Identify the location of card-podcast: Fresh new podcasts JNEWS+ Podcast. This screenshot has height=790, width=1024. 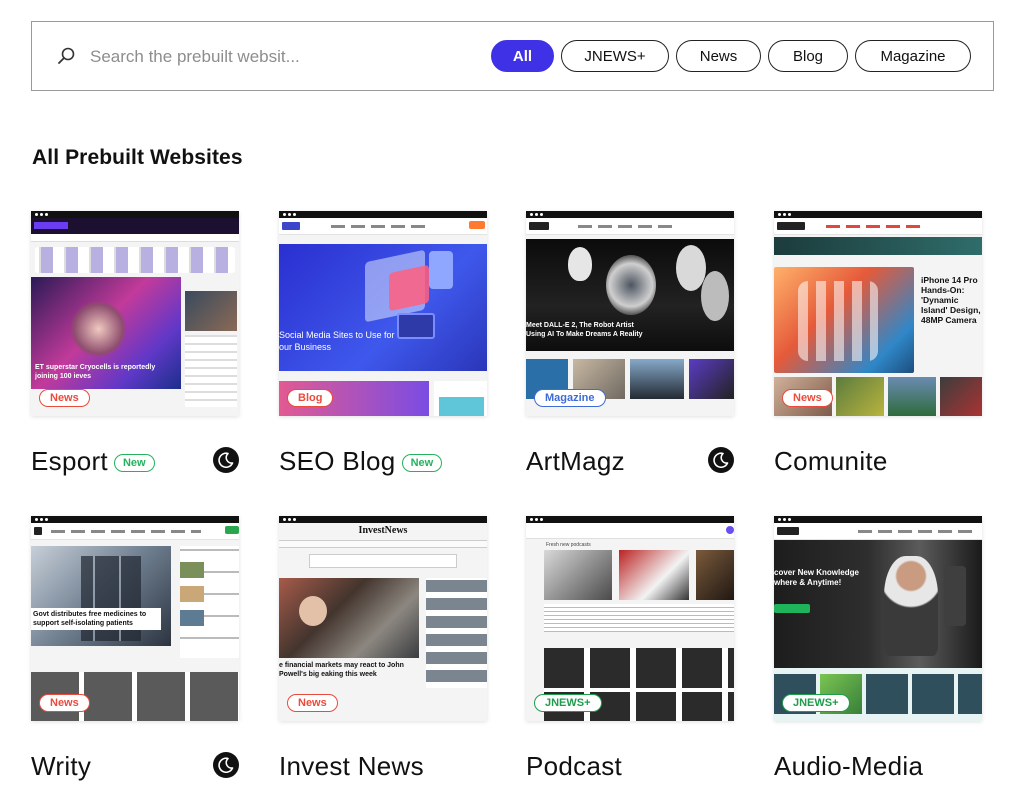
(630, 652).